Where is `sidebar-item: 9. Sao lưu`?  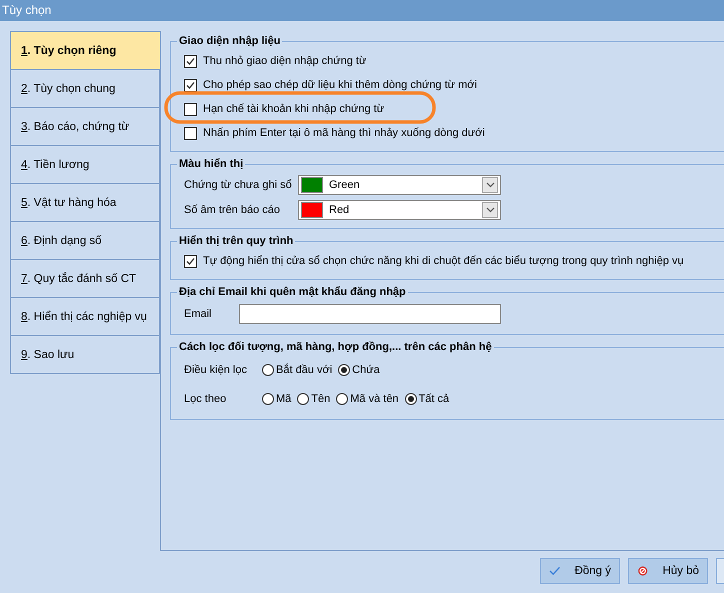
sidebar-item: 9. Sao lưu is located at coordinates (85, 355).